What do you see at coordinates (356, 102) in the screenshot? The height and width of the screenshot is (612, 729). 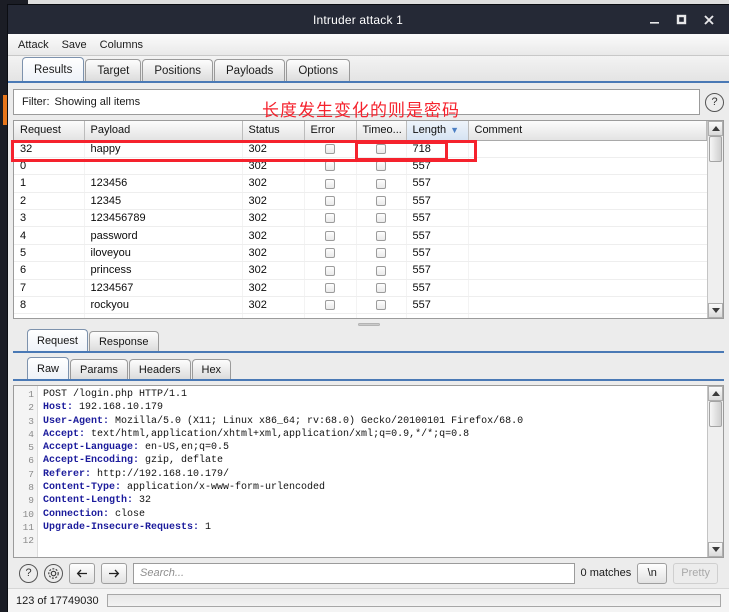 I see `filter-bar: Filter: Showing all items` at bounding box center [356, 102].